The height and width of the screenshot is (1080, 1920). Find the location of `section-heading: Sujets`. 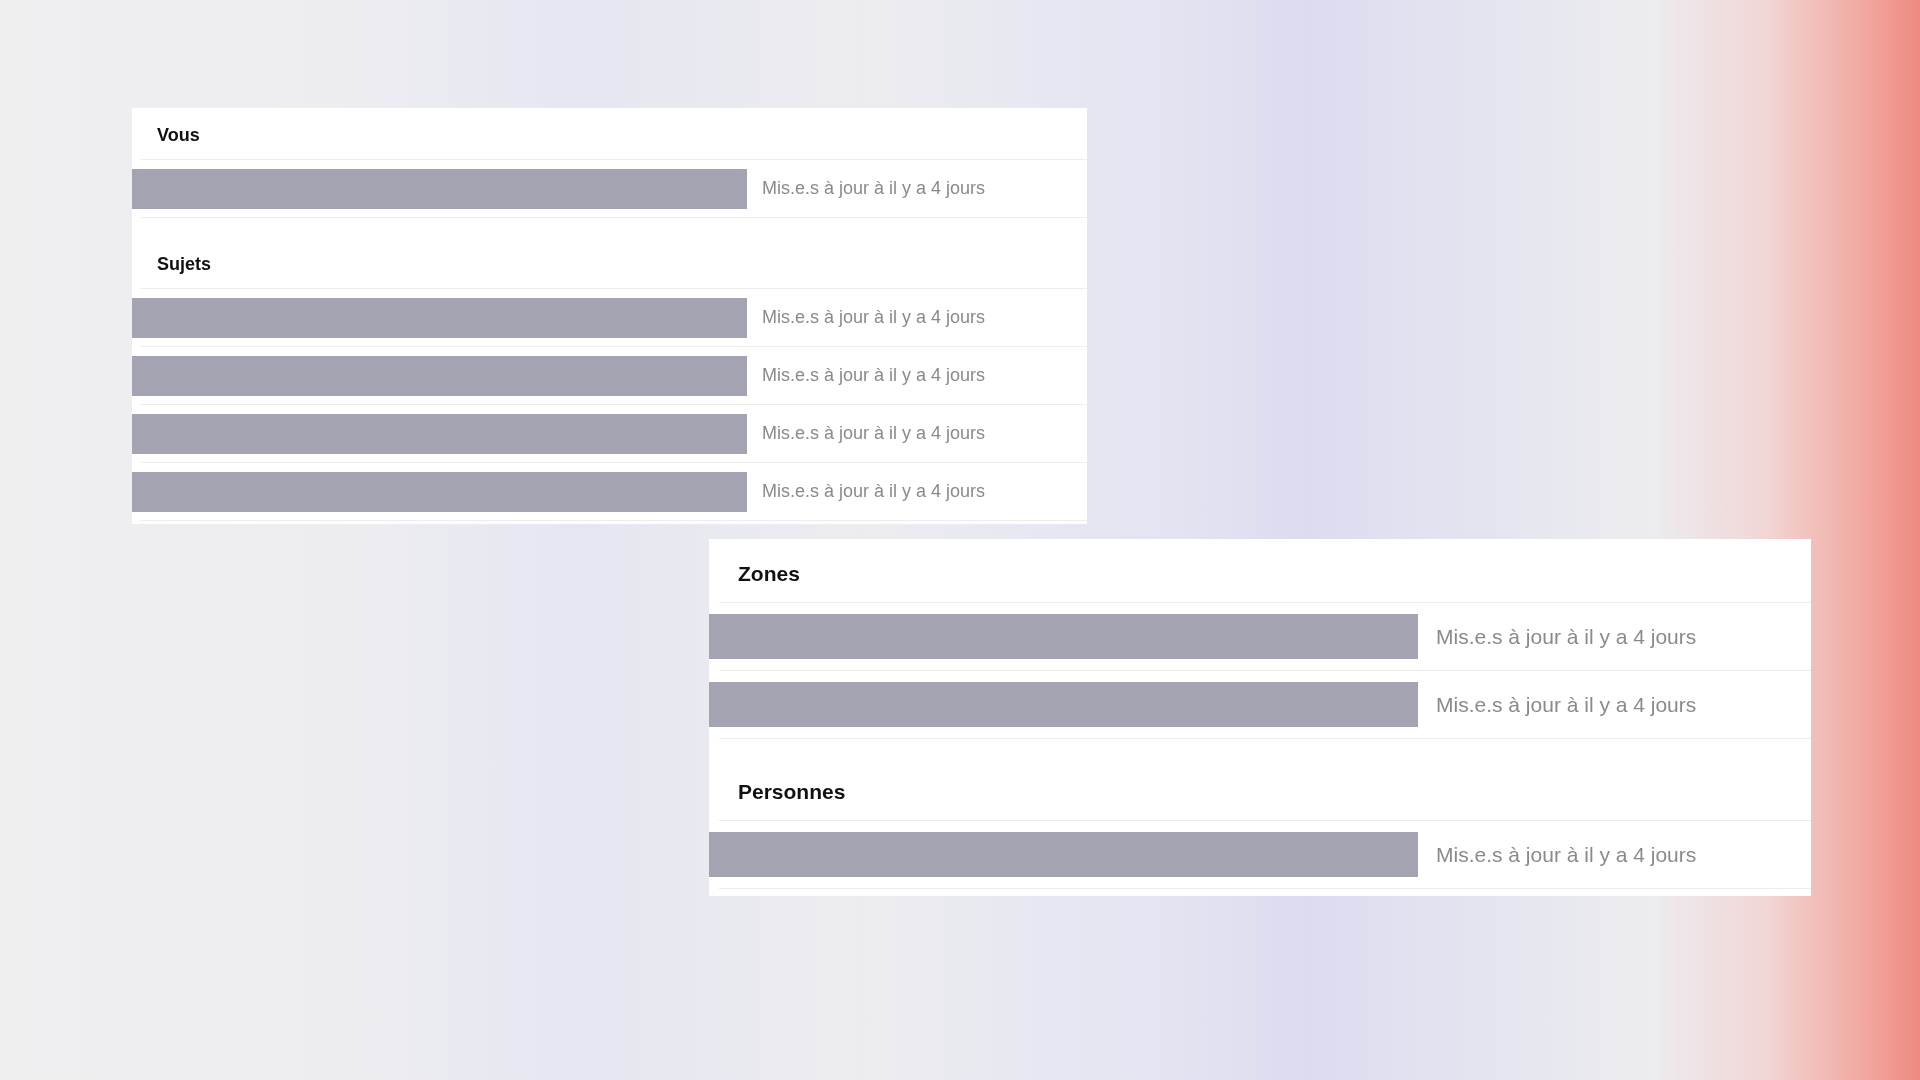

section-heading: Sujets is located at coordinates (184, 264).